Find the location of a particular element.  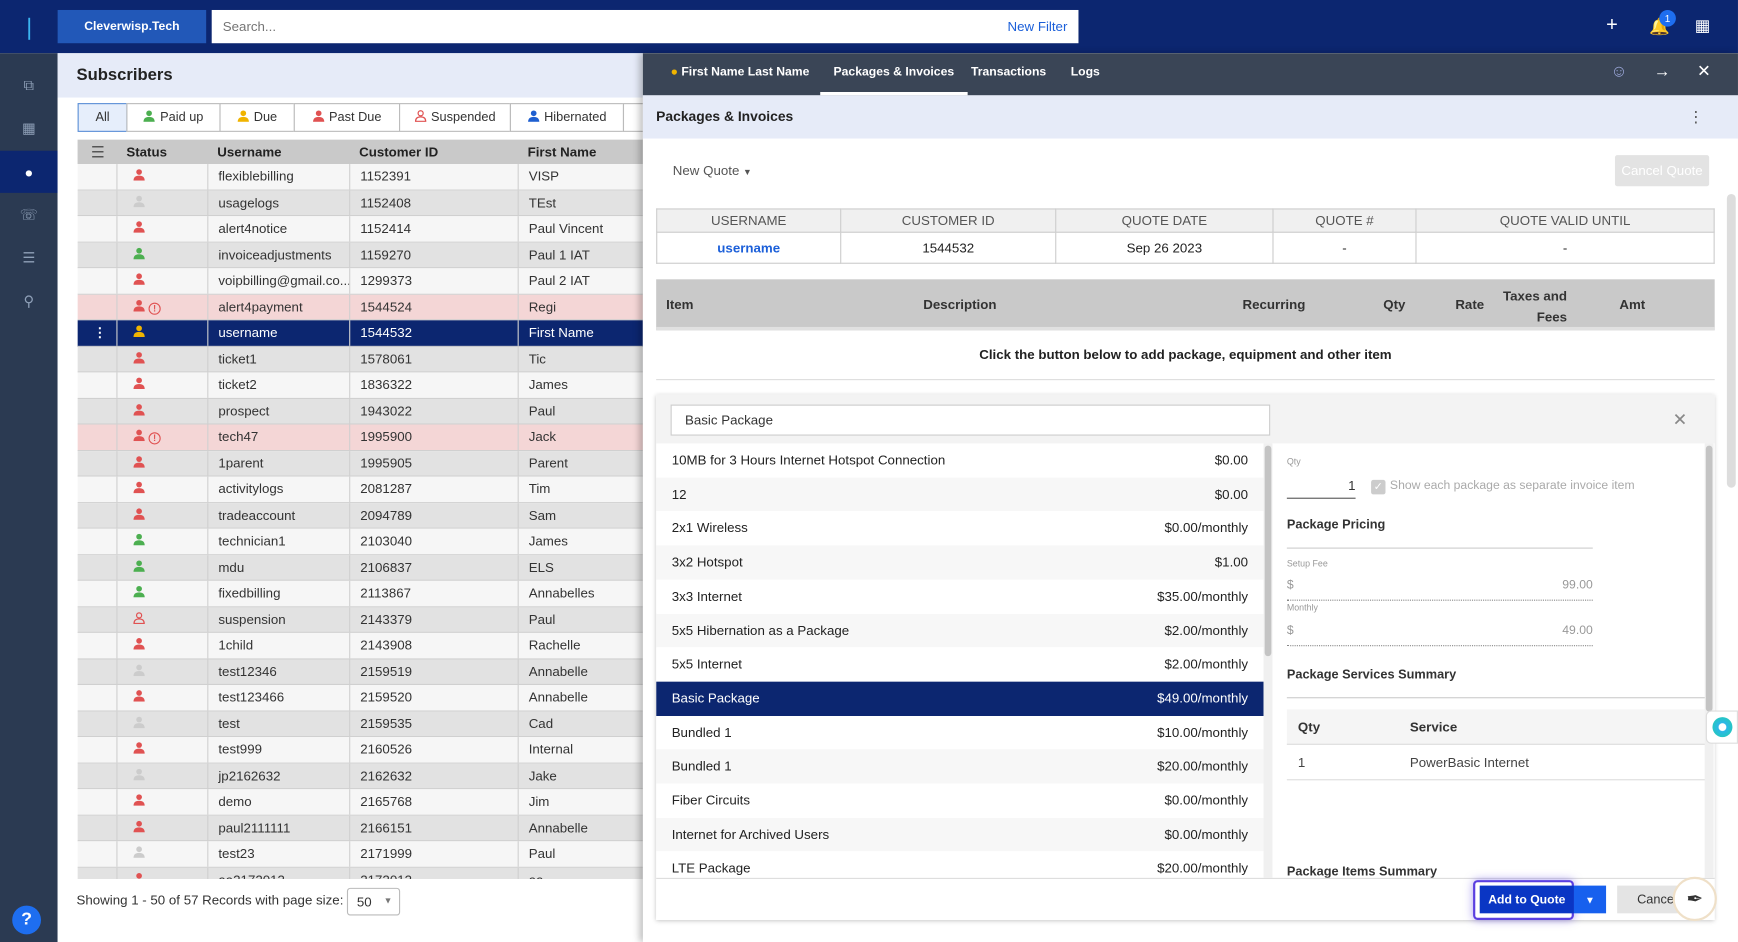

username-cell: invoiceadjustments is located at coordinates (278, 255).